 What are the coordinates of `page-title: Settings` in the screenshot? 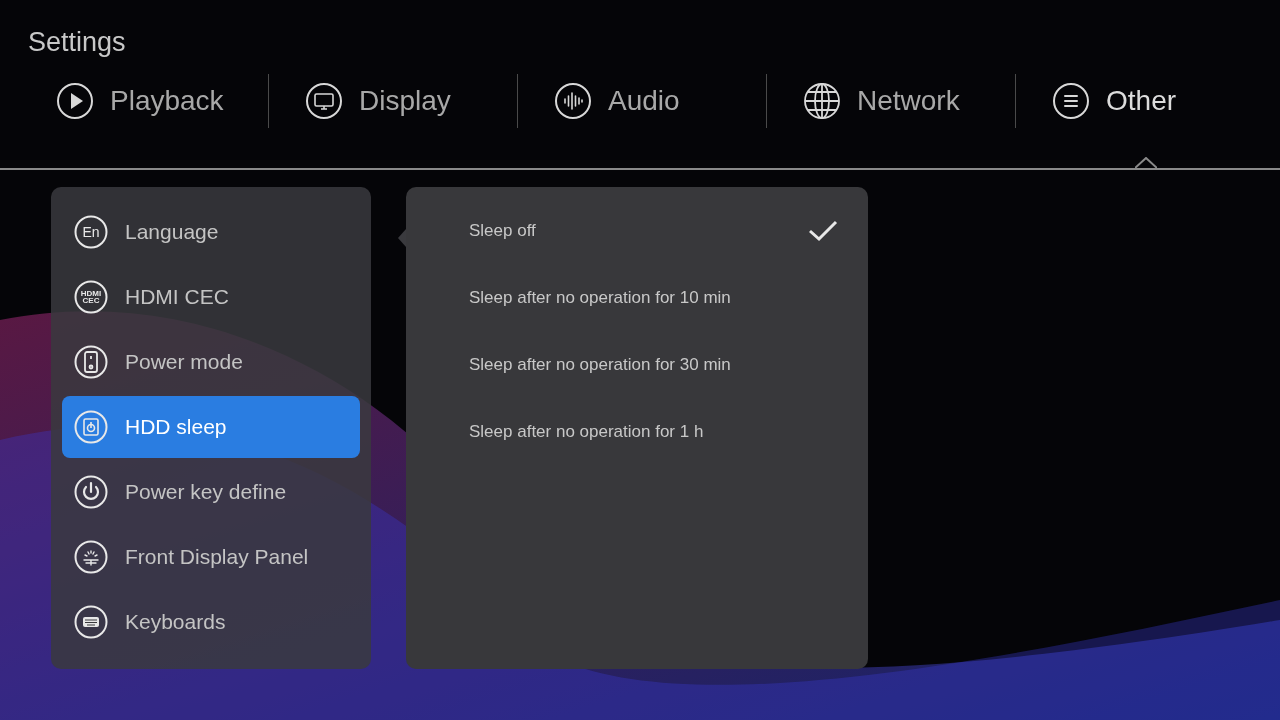 It's located at (77, 42).